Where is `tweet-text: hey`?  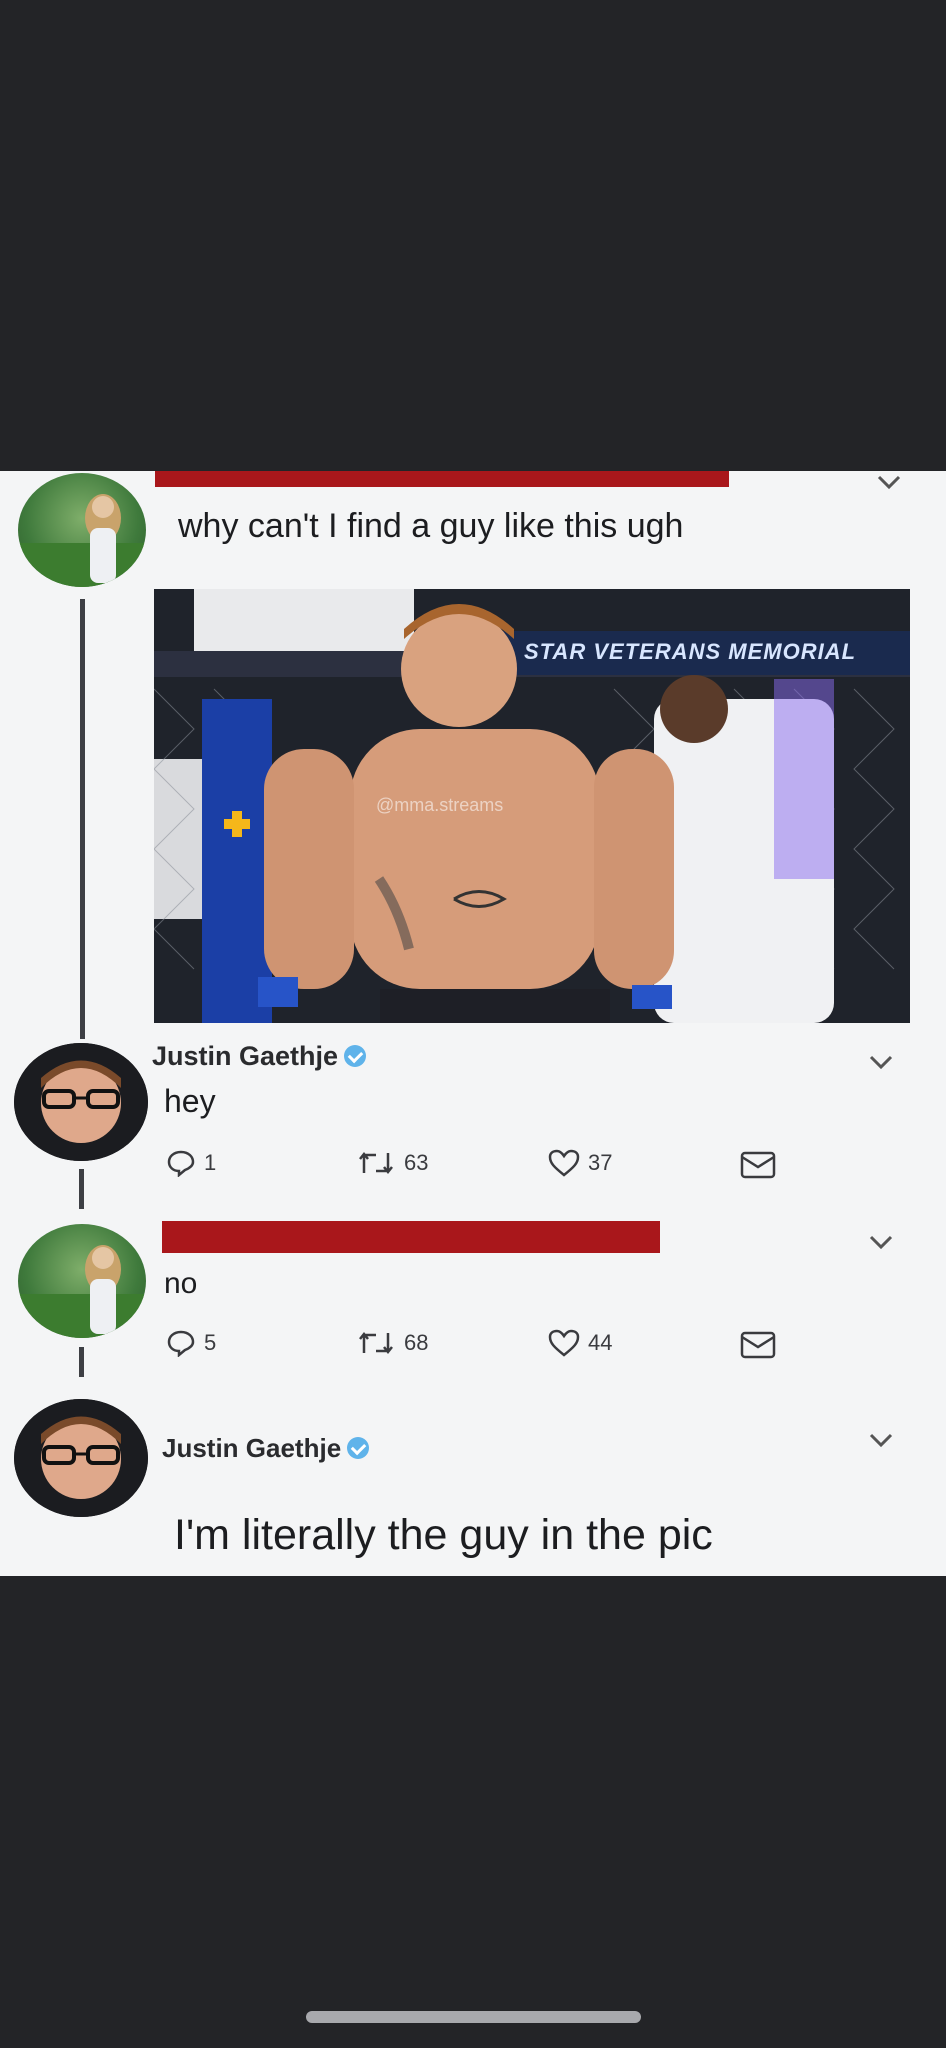 tweet-text: hey is located at coordinates (190, 1101).